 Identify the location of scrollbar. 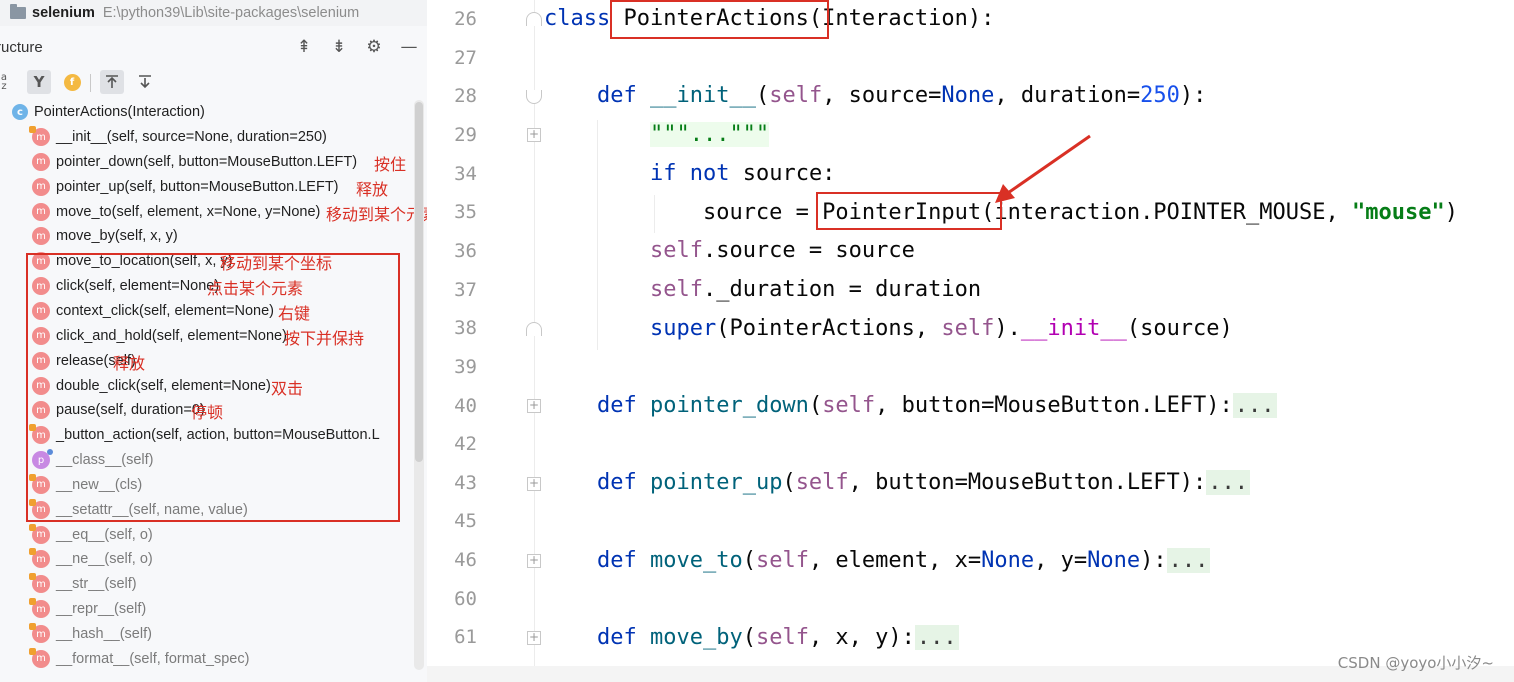
(419, 385).